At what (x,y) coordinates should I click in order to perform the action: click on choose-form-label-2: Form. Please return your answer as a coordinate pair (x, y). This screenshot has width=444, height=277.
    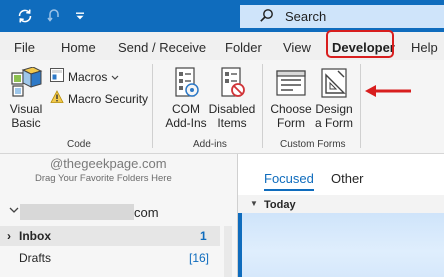
    Looking at the image, I should click on (291, 123).